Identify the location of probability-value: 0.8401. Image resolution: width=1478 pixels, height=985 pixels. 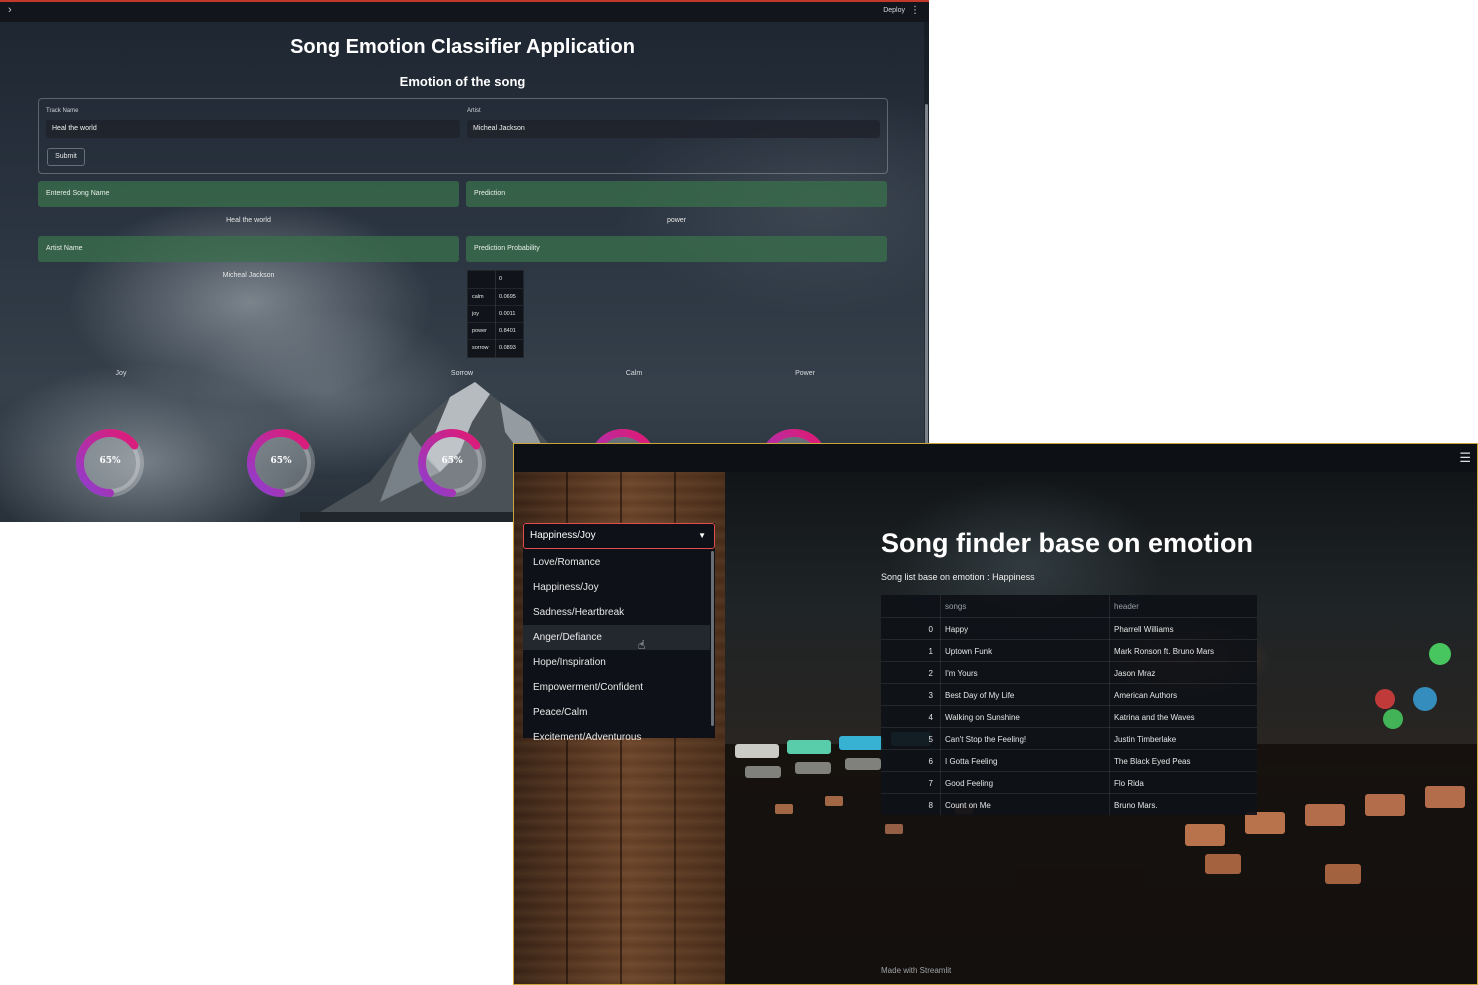
(507, 331).